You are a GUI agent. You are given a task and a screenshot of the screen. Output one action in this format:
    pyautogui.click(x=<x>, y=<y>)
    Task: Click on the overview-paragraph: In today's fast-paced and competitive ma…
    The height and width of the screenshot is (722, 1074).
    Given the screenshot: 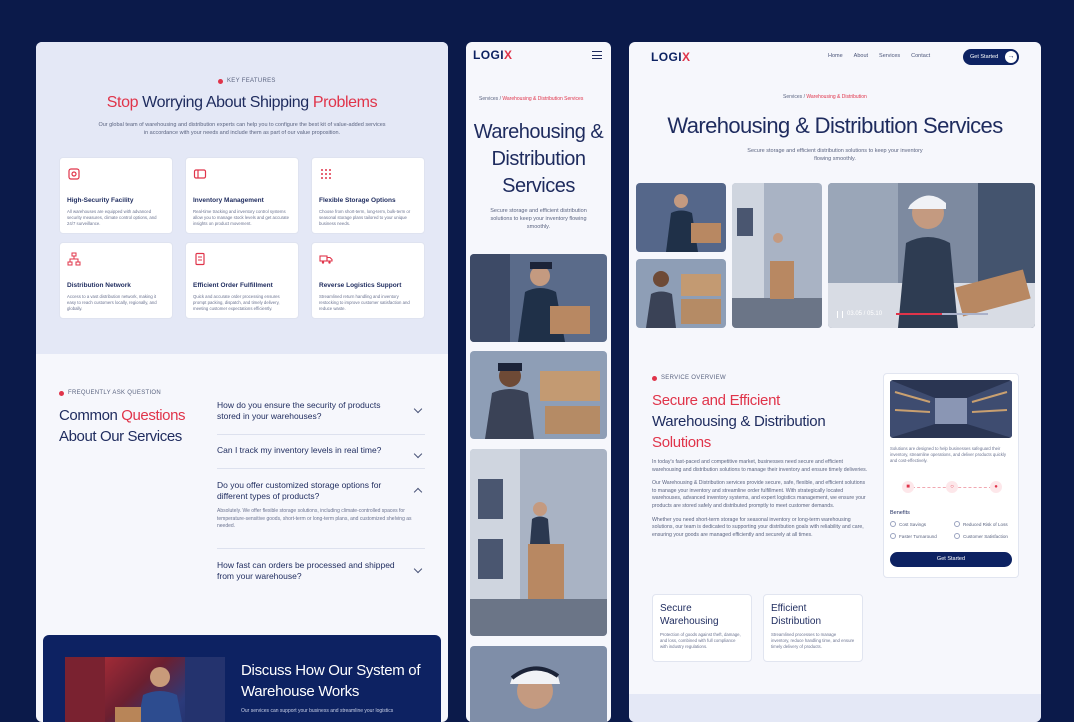 What is the action you would take?
    pyautogui.click(x=760, y=466)
    